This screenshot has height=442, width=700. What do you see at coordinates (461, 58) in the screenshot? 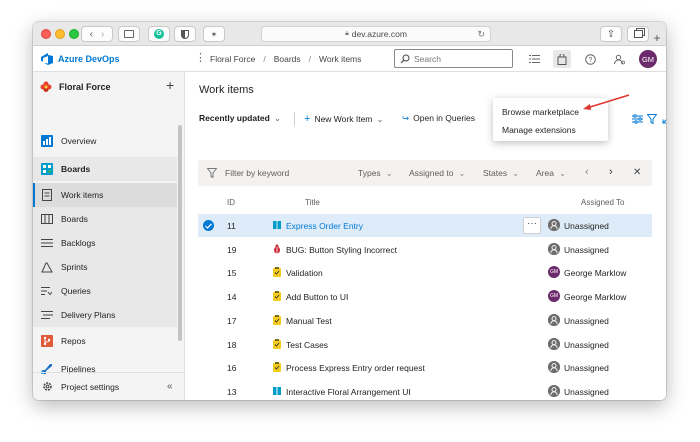
I see `search-input` at bounding box center [461, 58].